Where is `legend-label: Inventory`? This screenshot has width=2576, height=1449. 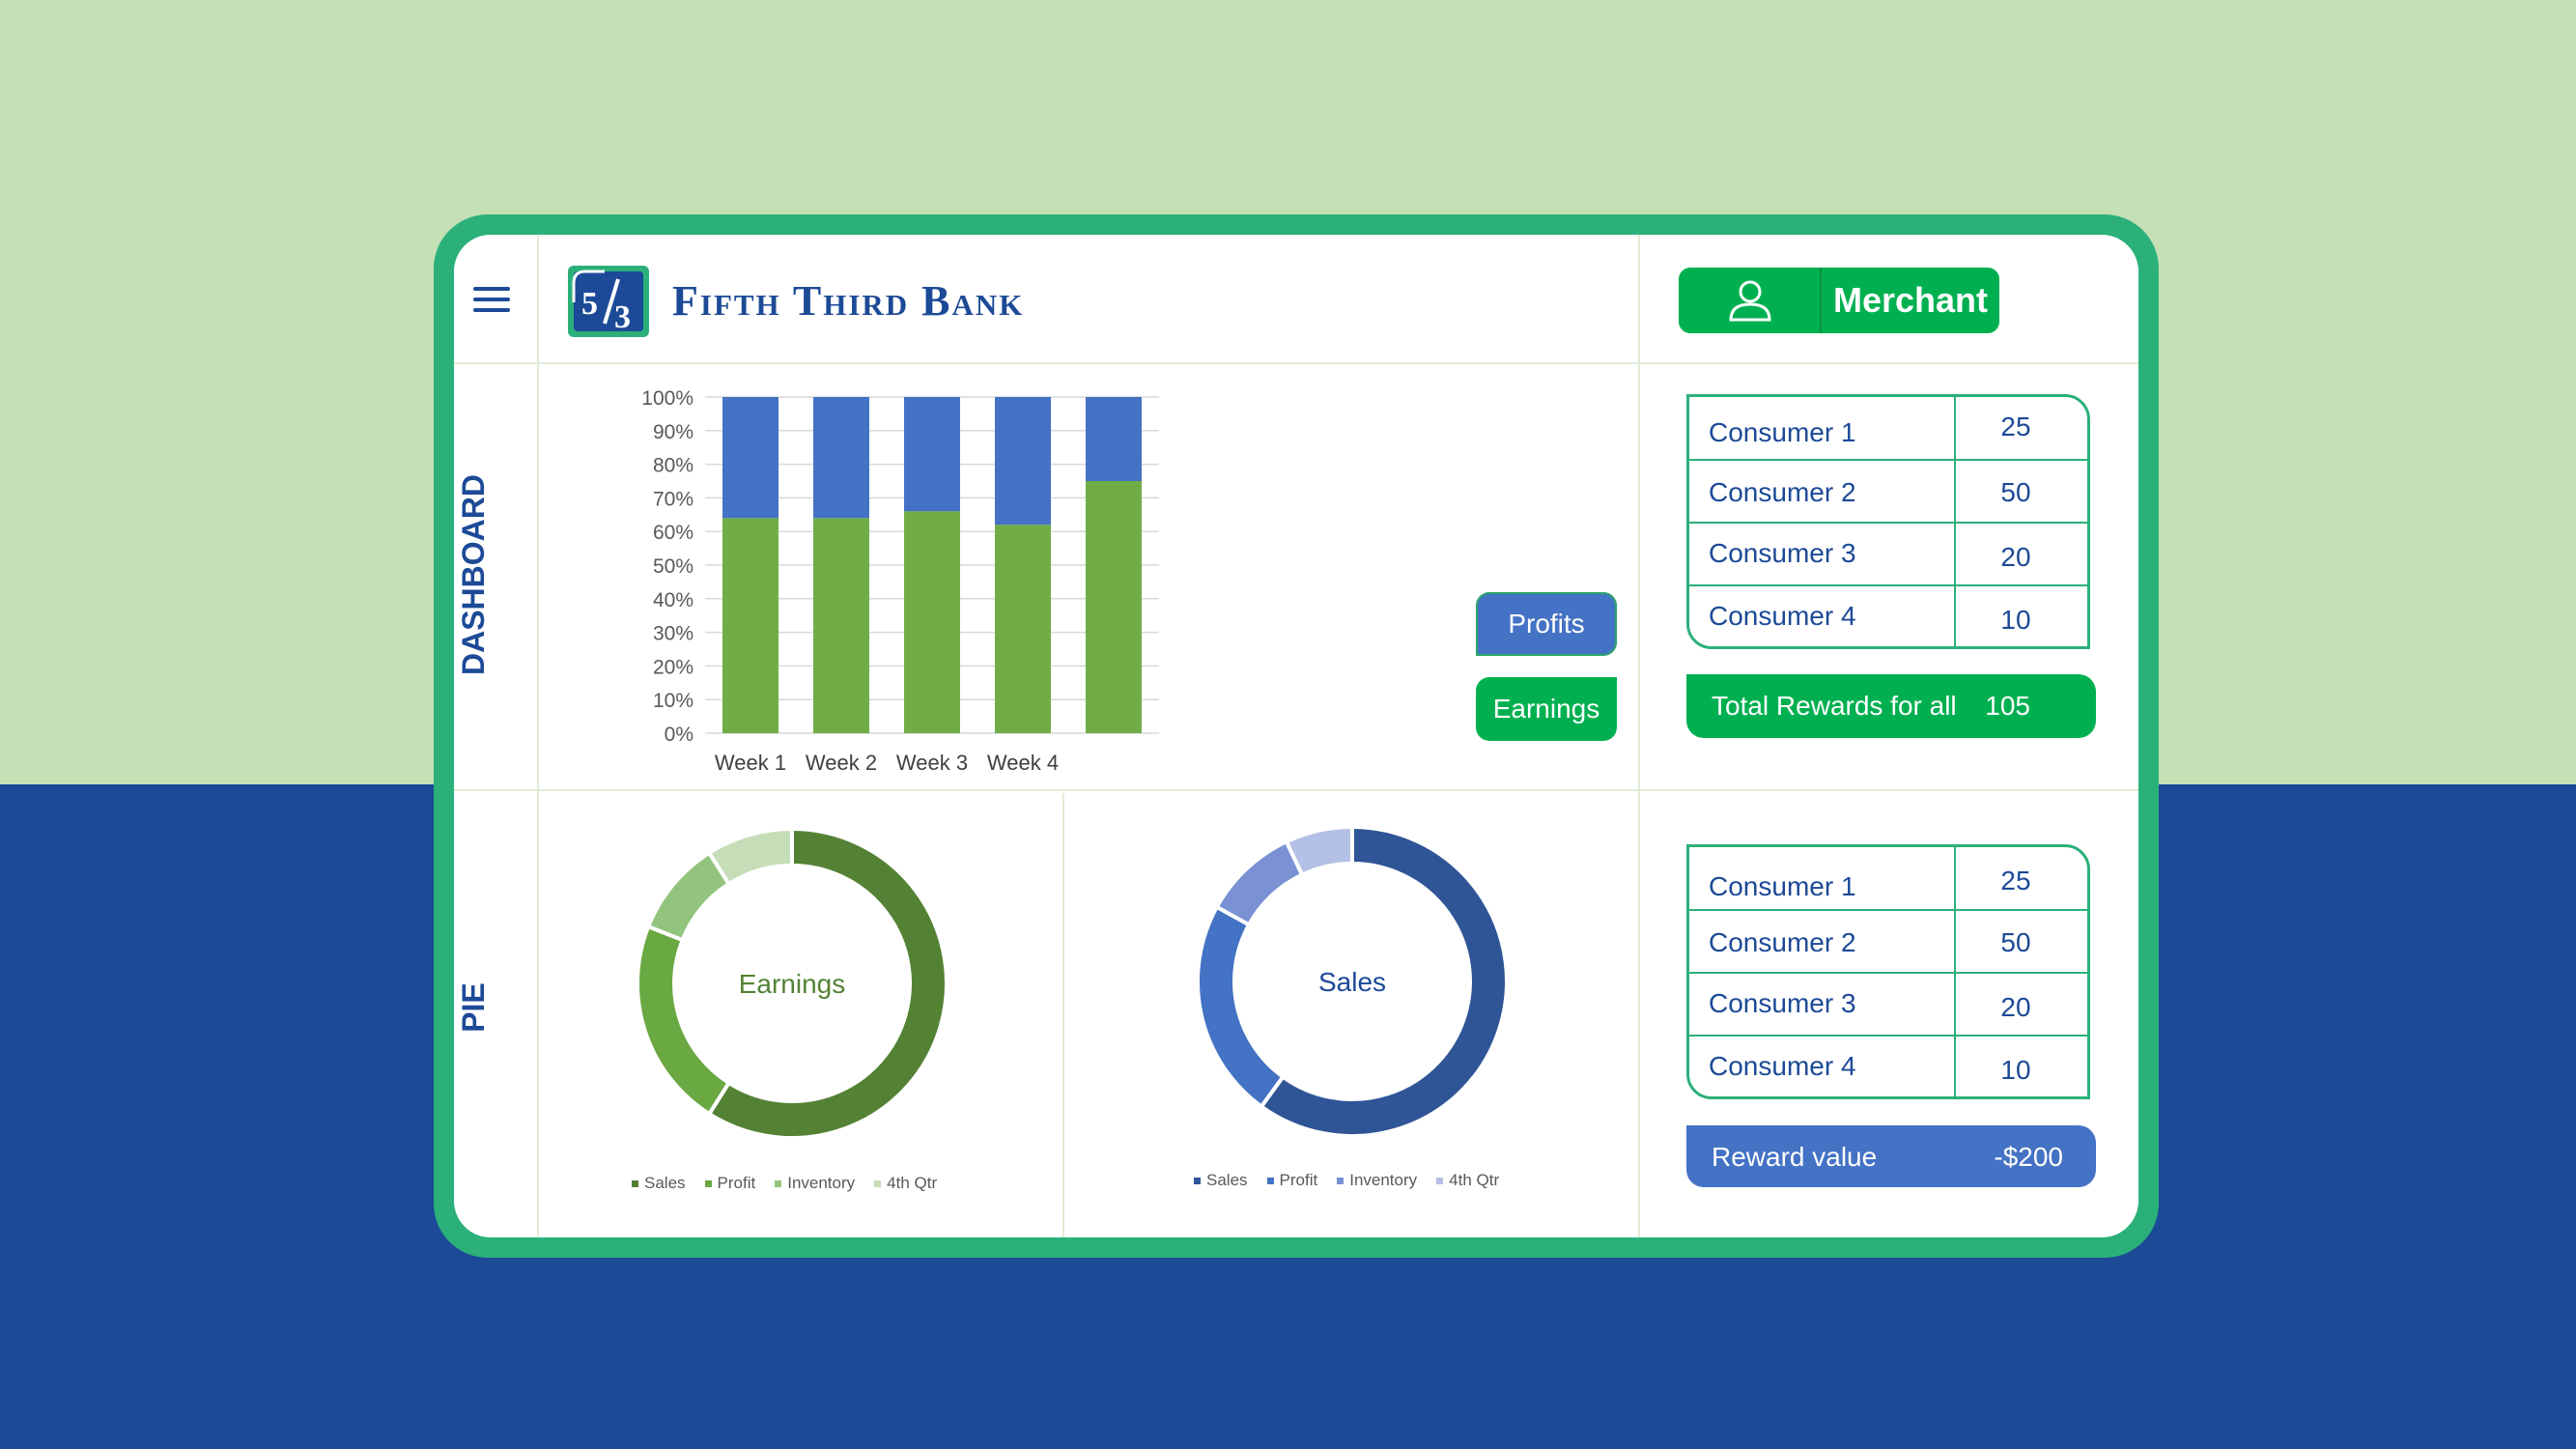
legend-label: Inventory is located at coordinates (1383, 1180).